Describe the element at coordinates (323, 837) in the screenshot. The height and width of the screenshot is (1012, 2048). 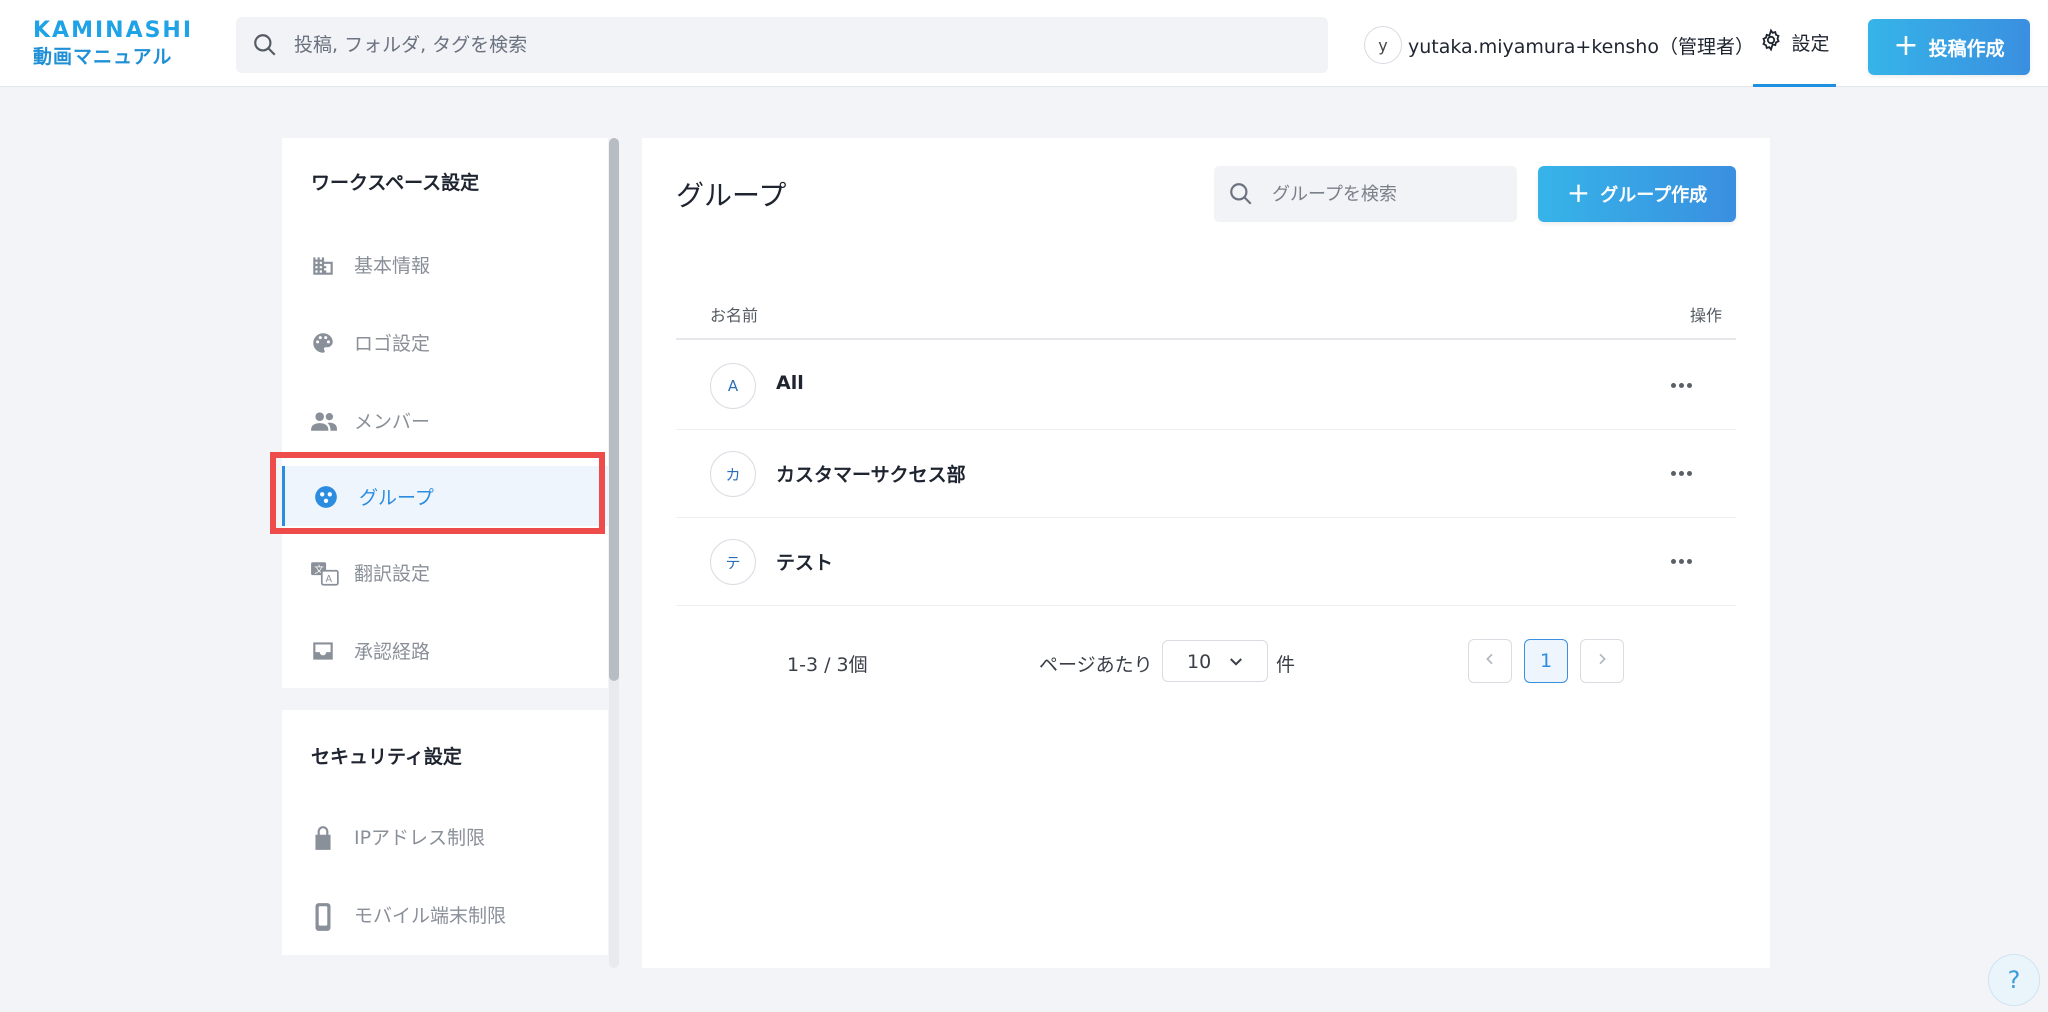
I see `lock-icon` at that location.